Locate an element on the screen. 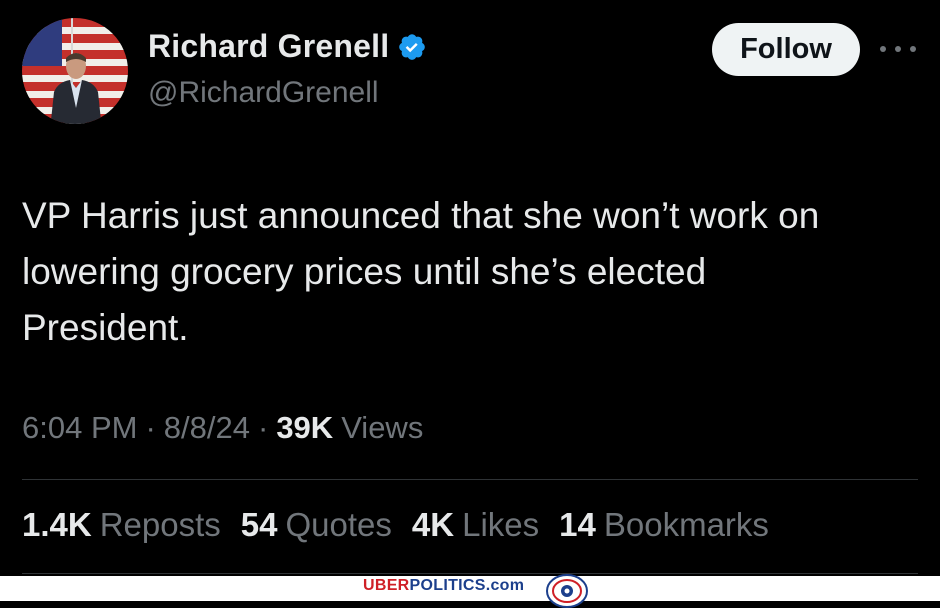 This screenshot has width=940, height=608. likes-stat: 4K Likes is located at coordinates (475, 525).